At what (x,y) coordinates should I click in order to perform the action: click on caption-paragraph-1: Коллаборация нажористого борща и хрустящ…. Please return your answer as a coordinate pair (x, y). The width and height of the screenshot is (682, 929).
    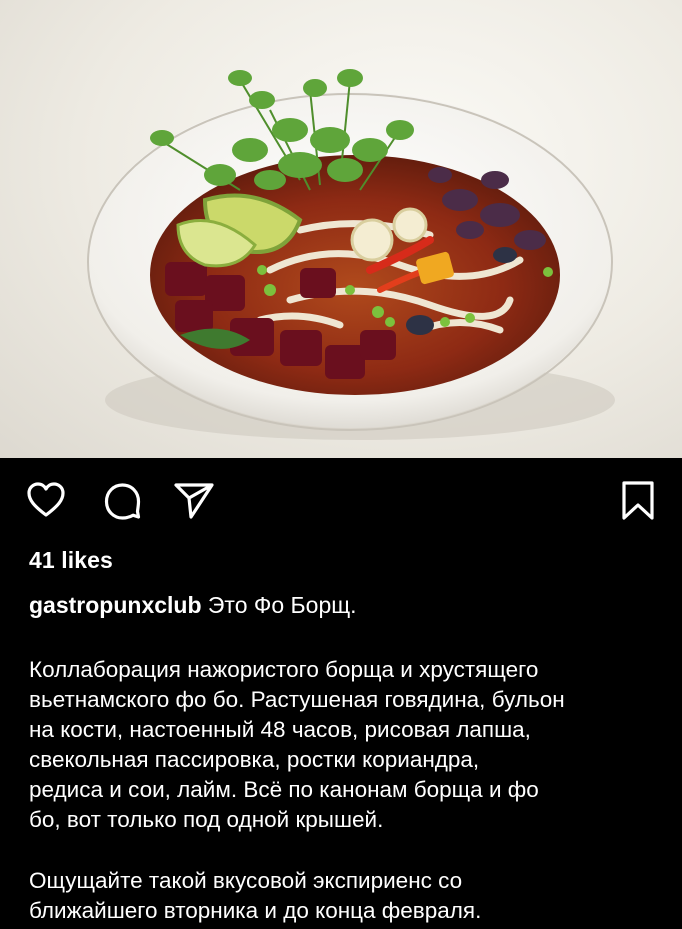
    Looking at the image, I should click on (297, 744).